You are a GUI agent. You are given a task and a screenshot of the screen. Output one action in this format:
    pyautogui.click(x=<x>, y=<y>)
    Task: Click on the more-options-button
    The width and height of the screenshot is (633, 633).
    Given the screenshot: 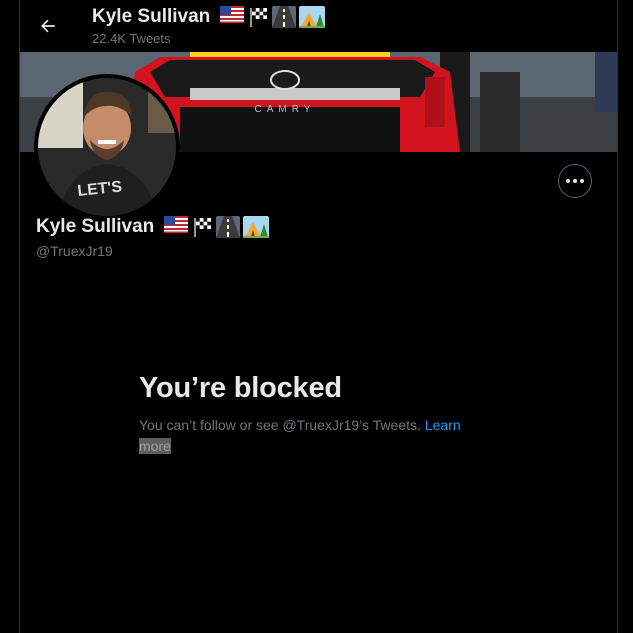 What is the action you would take?
    pyautogui.click(x=575, y=181)
    